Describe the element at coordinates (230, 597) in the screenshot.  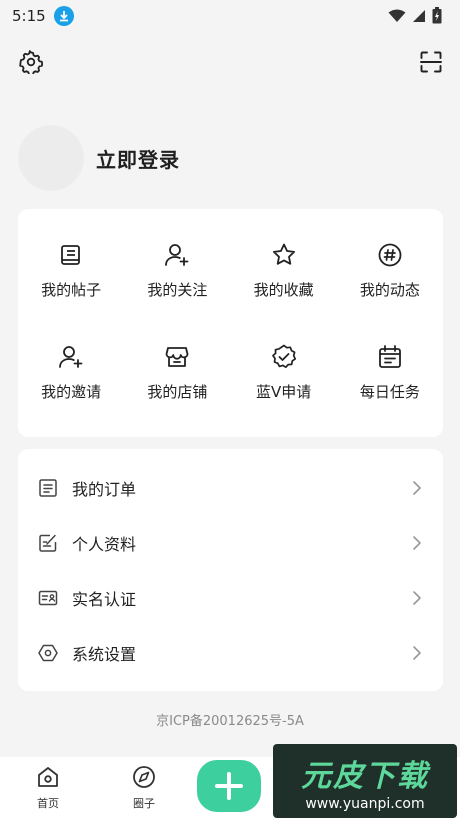
I see `menu-item-real-name-auth: 实名认证` at that location.